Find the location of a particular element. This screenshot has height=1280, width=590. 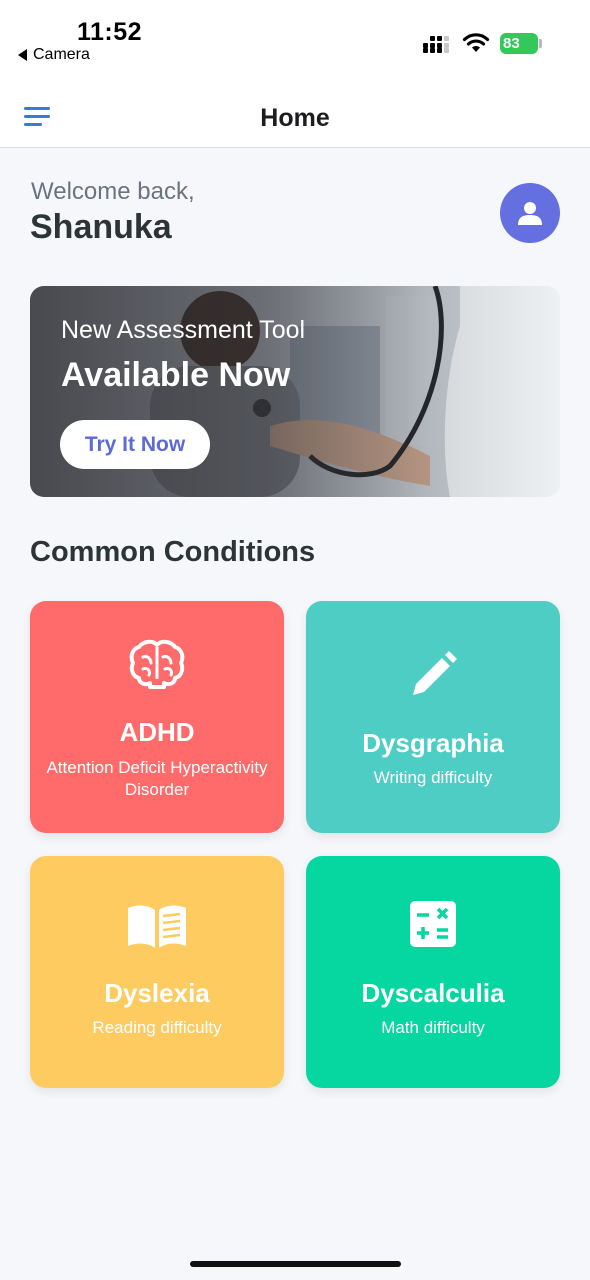

condition-card-dyslexia: Dyslexia Reading difficulty is located at coordinates (157, 972).